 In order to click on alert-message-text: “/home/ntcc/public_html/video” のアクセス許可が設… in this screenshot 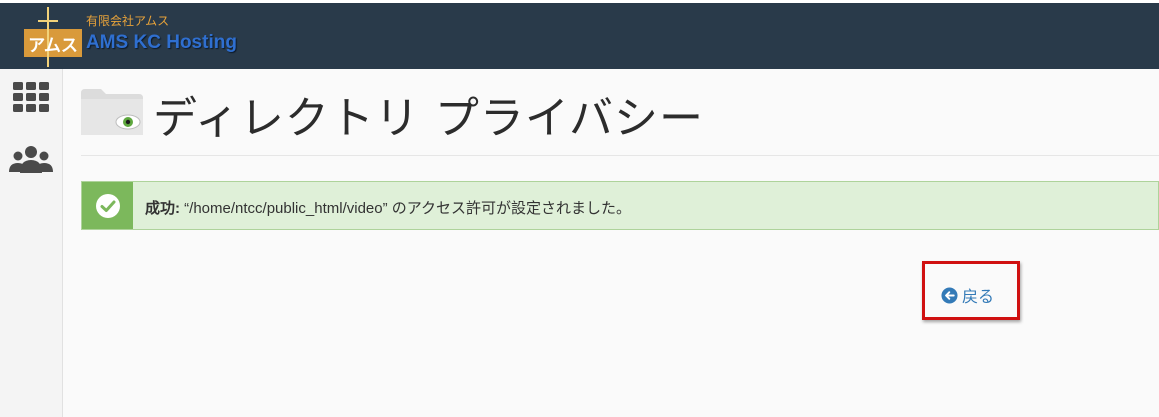, I will do `click(406, 208)`.